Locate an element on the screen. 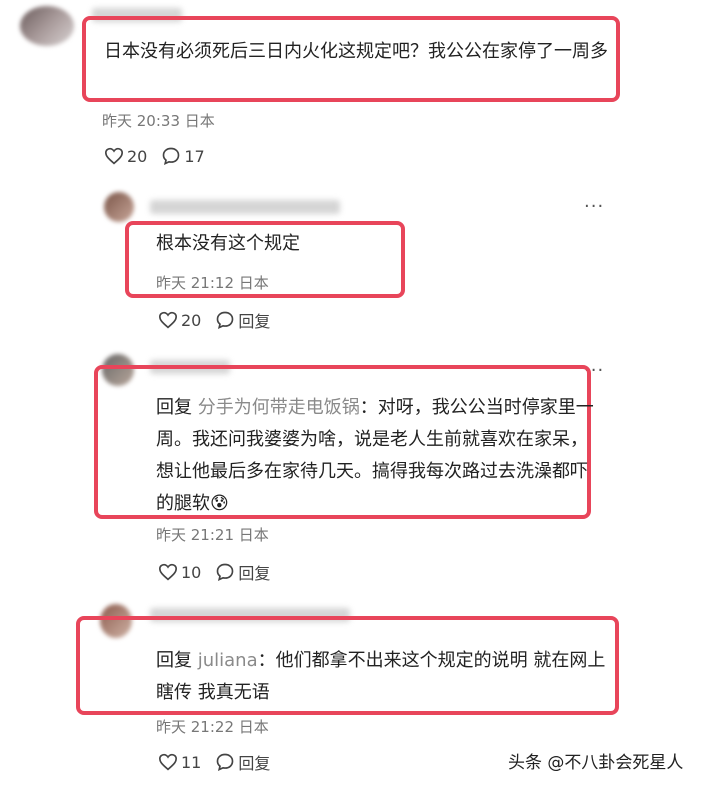 This screenshot has width=706, height=785. username-blurred is located at coordinates (245, 207).